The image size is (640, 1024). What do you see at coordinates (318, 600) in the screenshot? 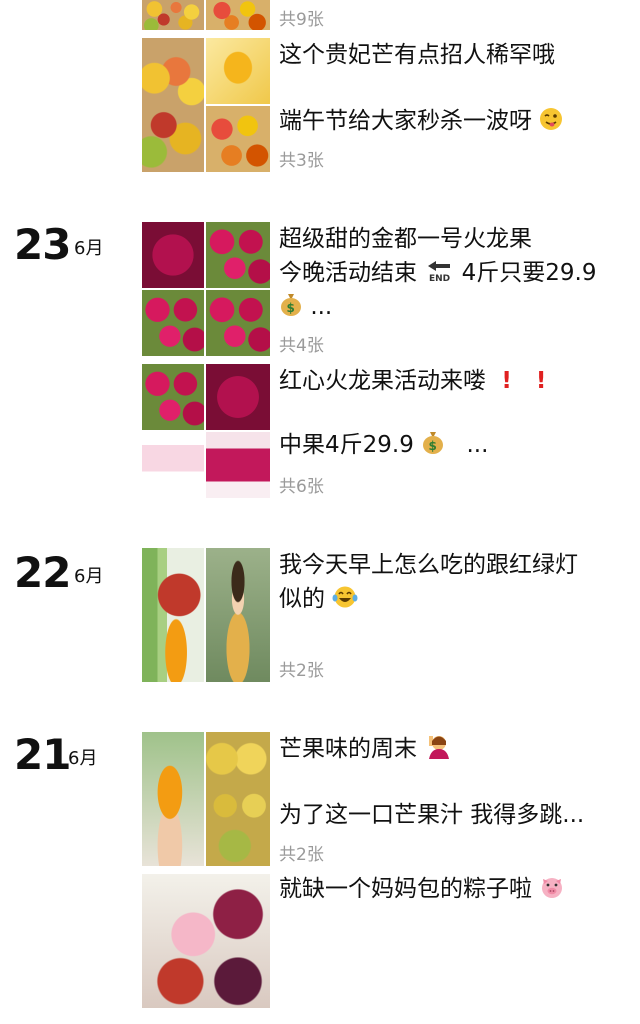
I see `post-text: 似的` at bounding box center [318, 600].